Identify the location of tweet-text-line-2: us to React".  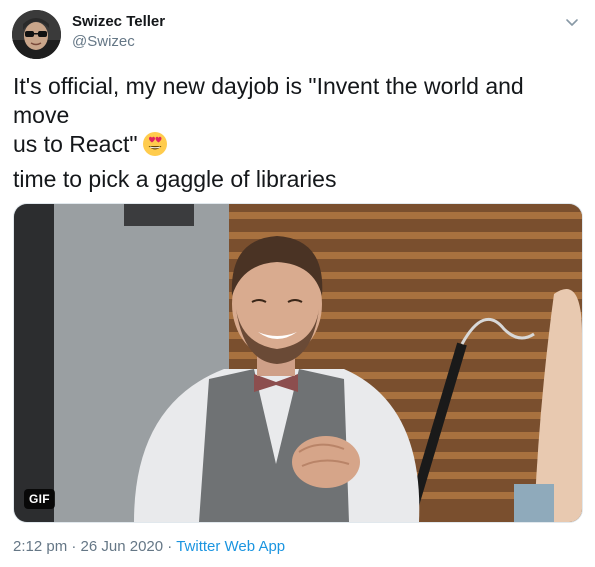
(75, 144).